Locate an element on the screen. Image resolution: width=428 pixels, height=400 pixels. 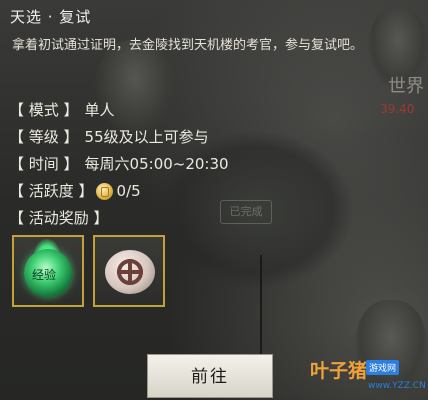
background-branch is located at coordinates (261, 312).